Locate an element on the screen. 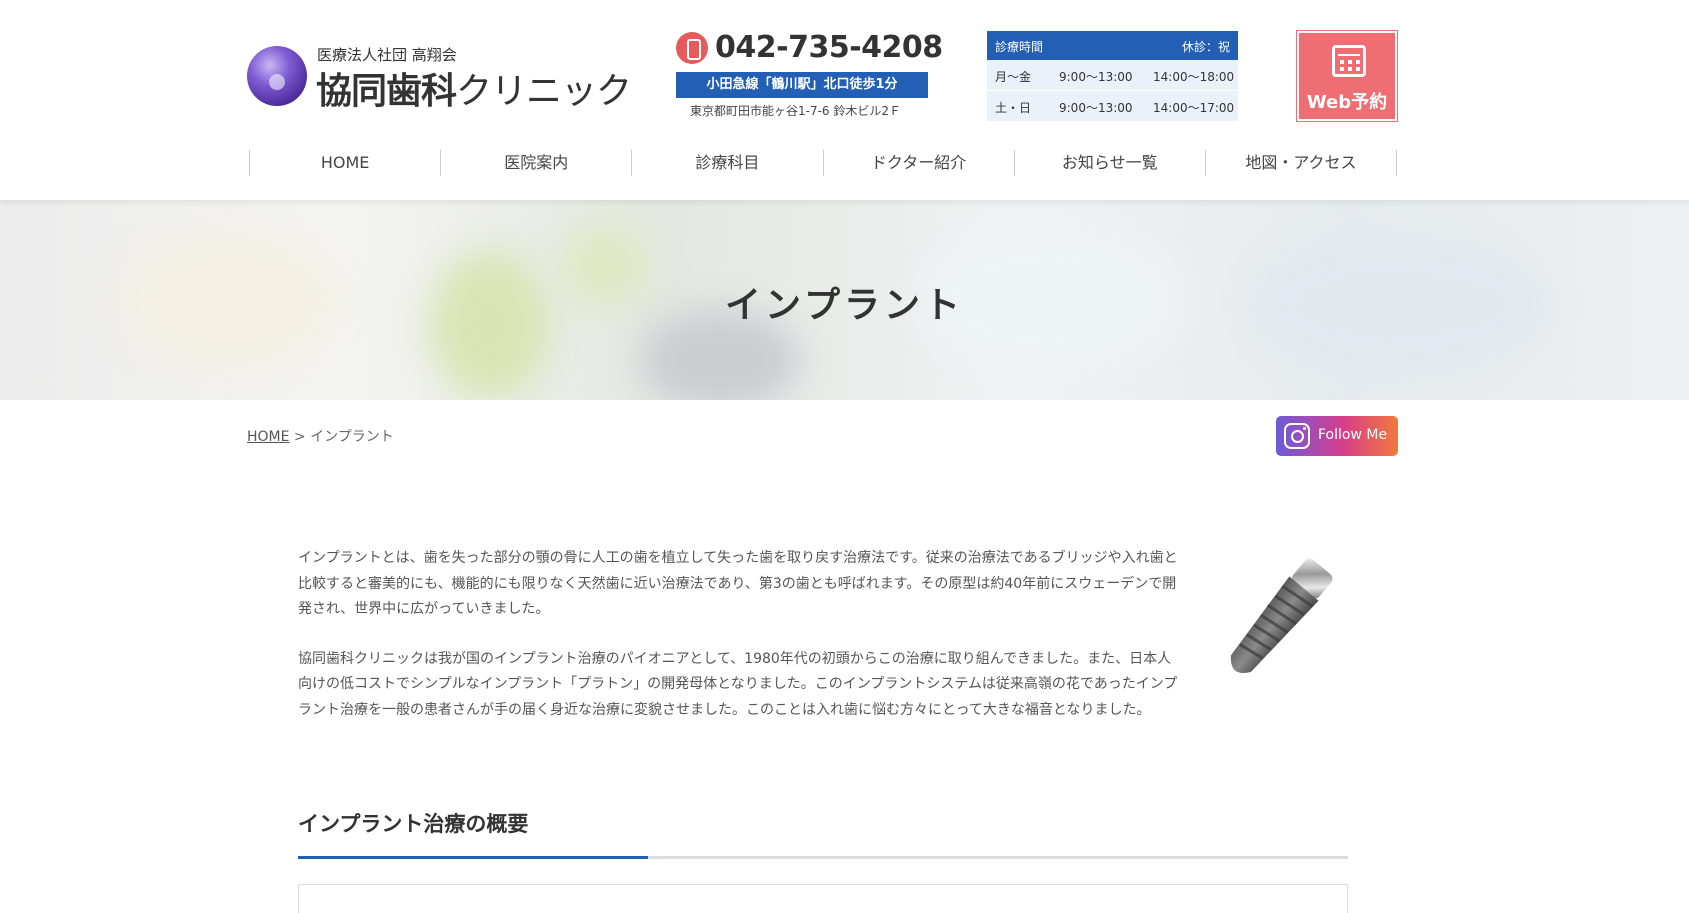 The height and width of the screenshot is (913, 1689). logo-name: 協同歯科クリニック is located at coordinates (474, 88).